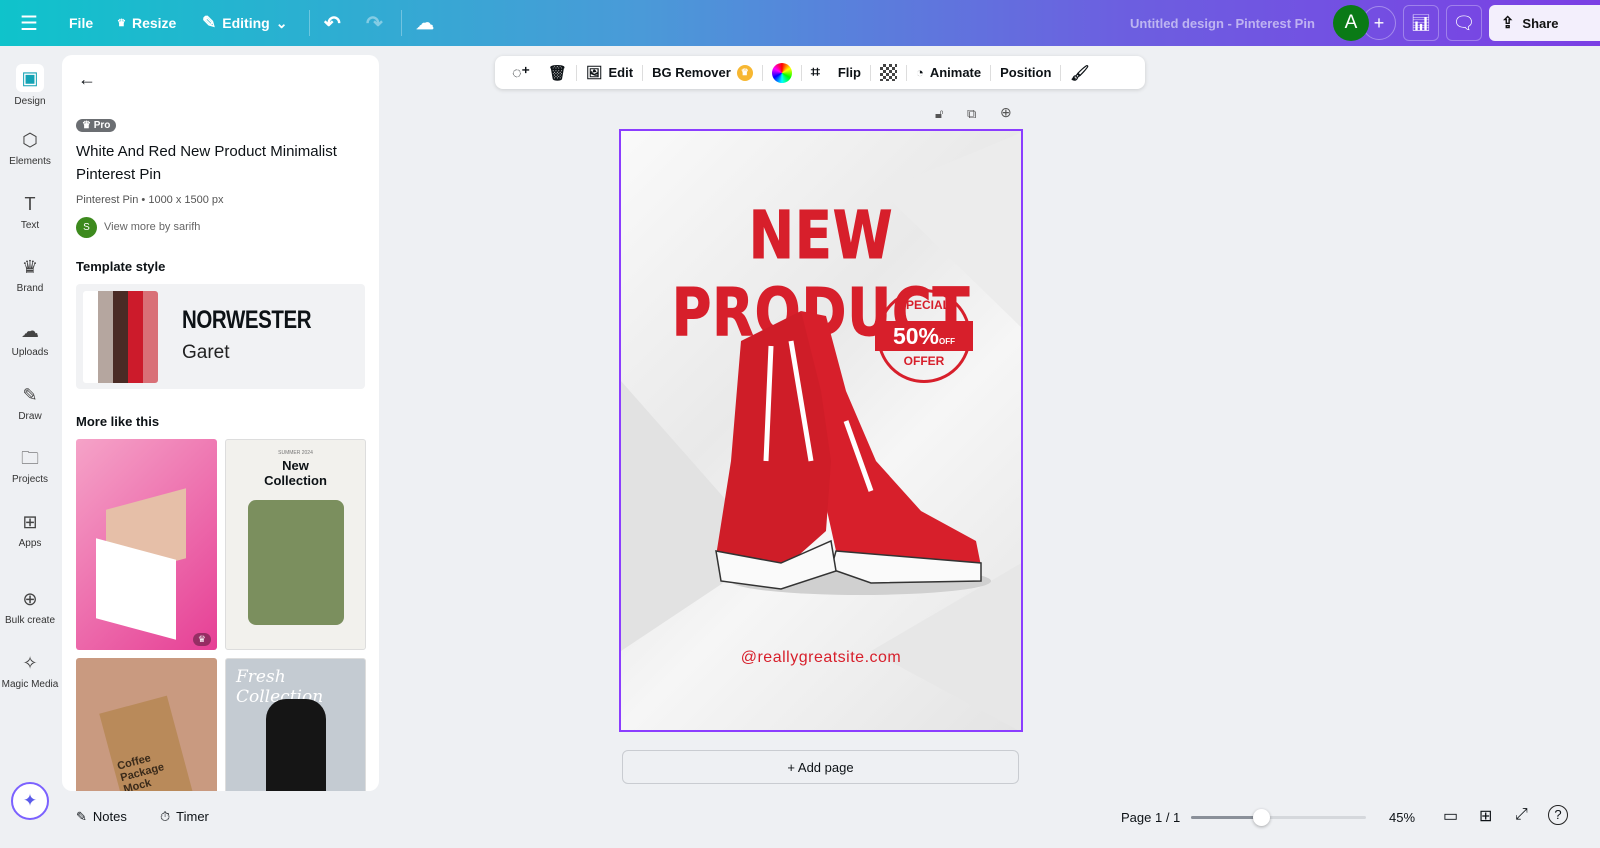  I want to click on rail-item-label: Uploads, so click(30, 352).